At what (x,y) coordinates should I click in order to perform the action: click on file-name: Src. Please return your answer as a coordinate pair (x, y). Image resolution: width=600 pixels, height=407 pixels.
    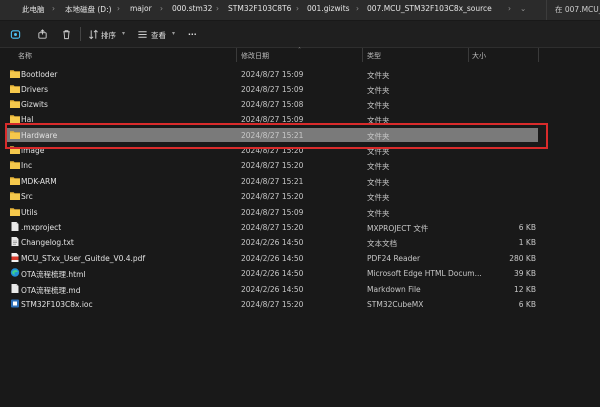
    Looking at the image, I should click on (27, 196).